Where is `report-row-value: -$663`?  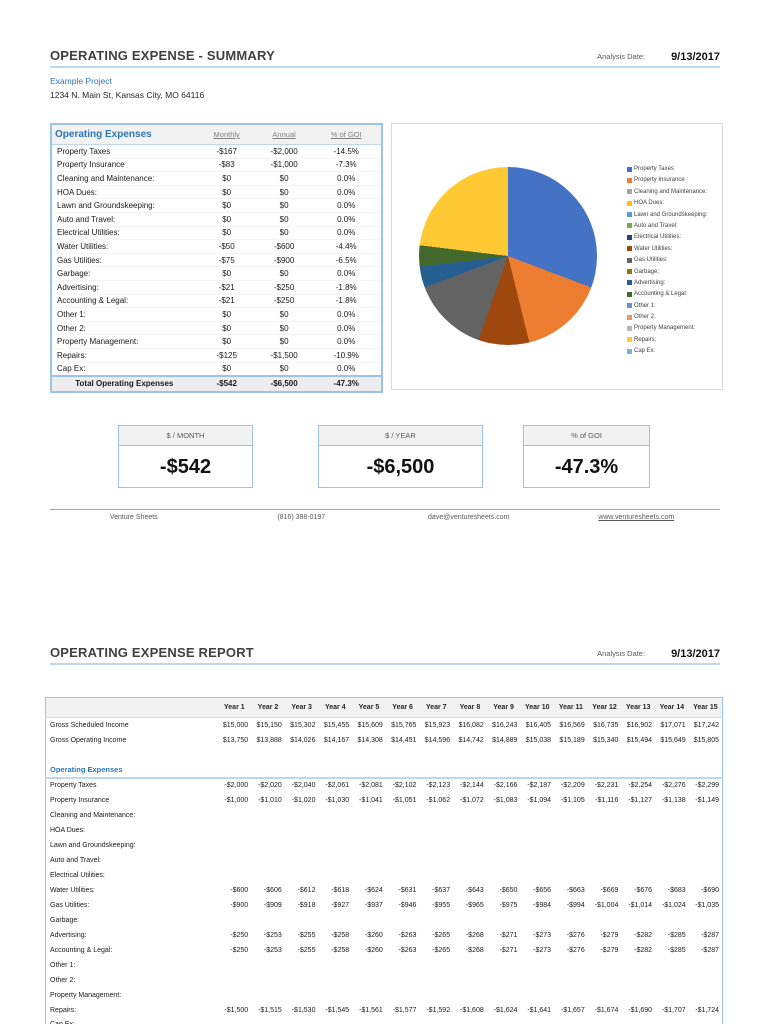
report-row-value: -$663 is located at coordinates (575, 890).